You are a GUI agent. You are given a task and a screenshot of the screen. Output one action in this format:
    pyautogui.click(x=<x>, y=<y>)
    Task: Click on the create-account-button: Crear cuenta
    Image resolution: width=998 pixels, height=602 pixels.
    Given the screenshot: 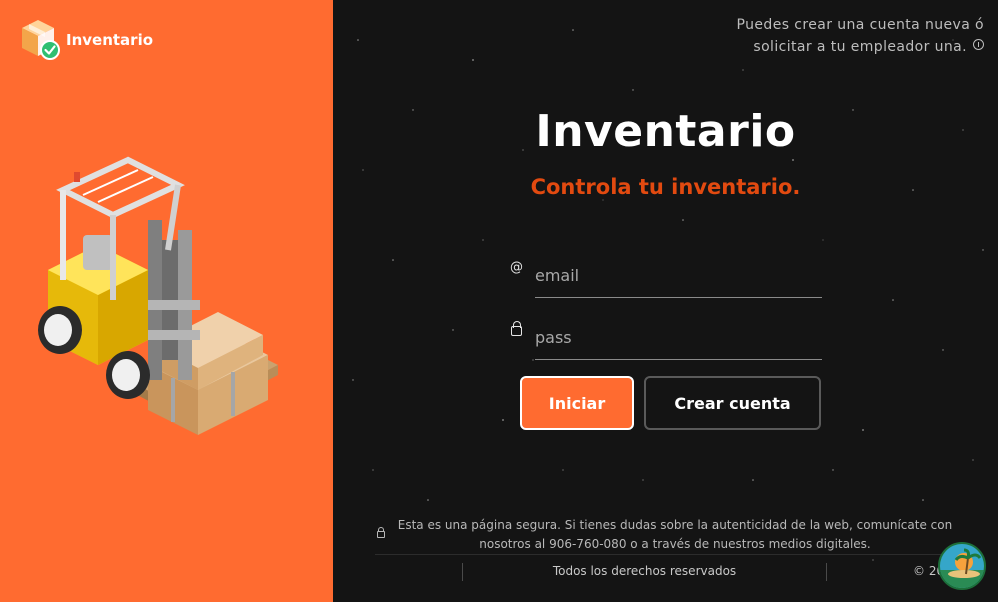 What is the action you would take?
    pyautogui.click(x=732, y=403)
    